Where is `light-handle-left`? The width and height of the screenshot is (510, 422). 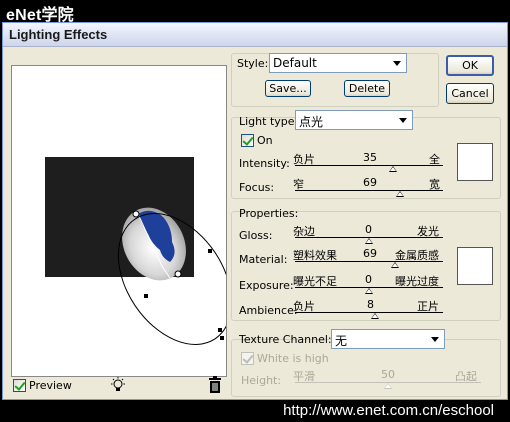 light-handle-left is located at coordinates (146, 296).